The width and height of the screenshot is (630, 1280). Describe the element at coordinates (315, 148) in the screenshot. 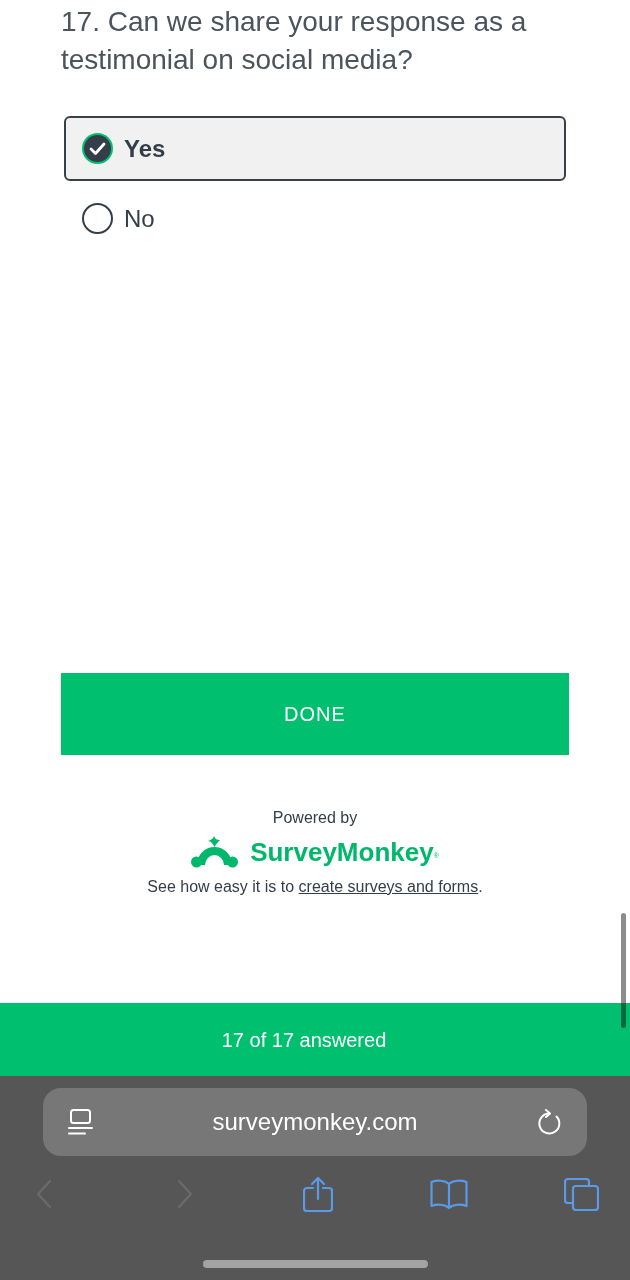

I see `answer-option: Yes` at that location.